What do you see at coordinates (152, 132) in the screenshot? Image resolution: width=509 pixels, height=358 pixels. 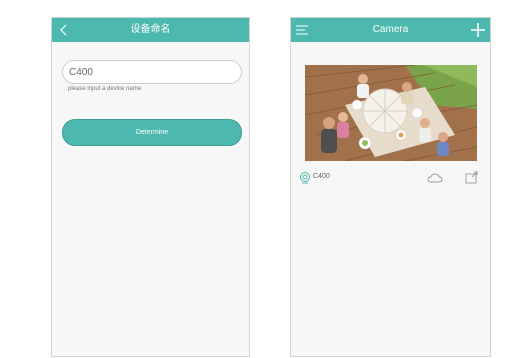 I see `determine-button: Determine` at bounding box center [152, 132].